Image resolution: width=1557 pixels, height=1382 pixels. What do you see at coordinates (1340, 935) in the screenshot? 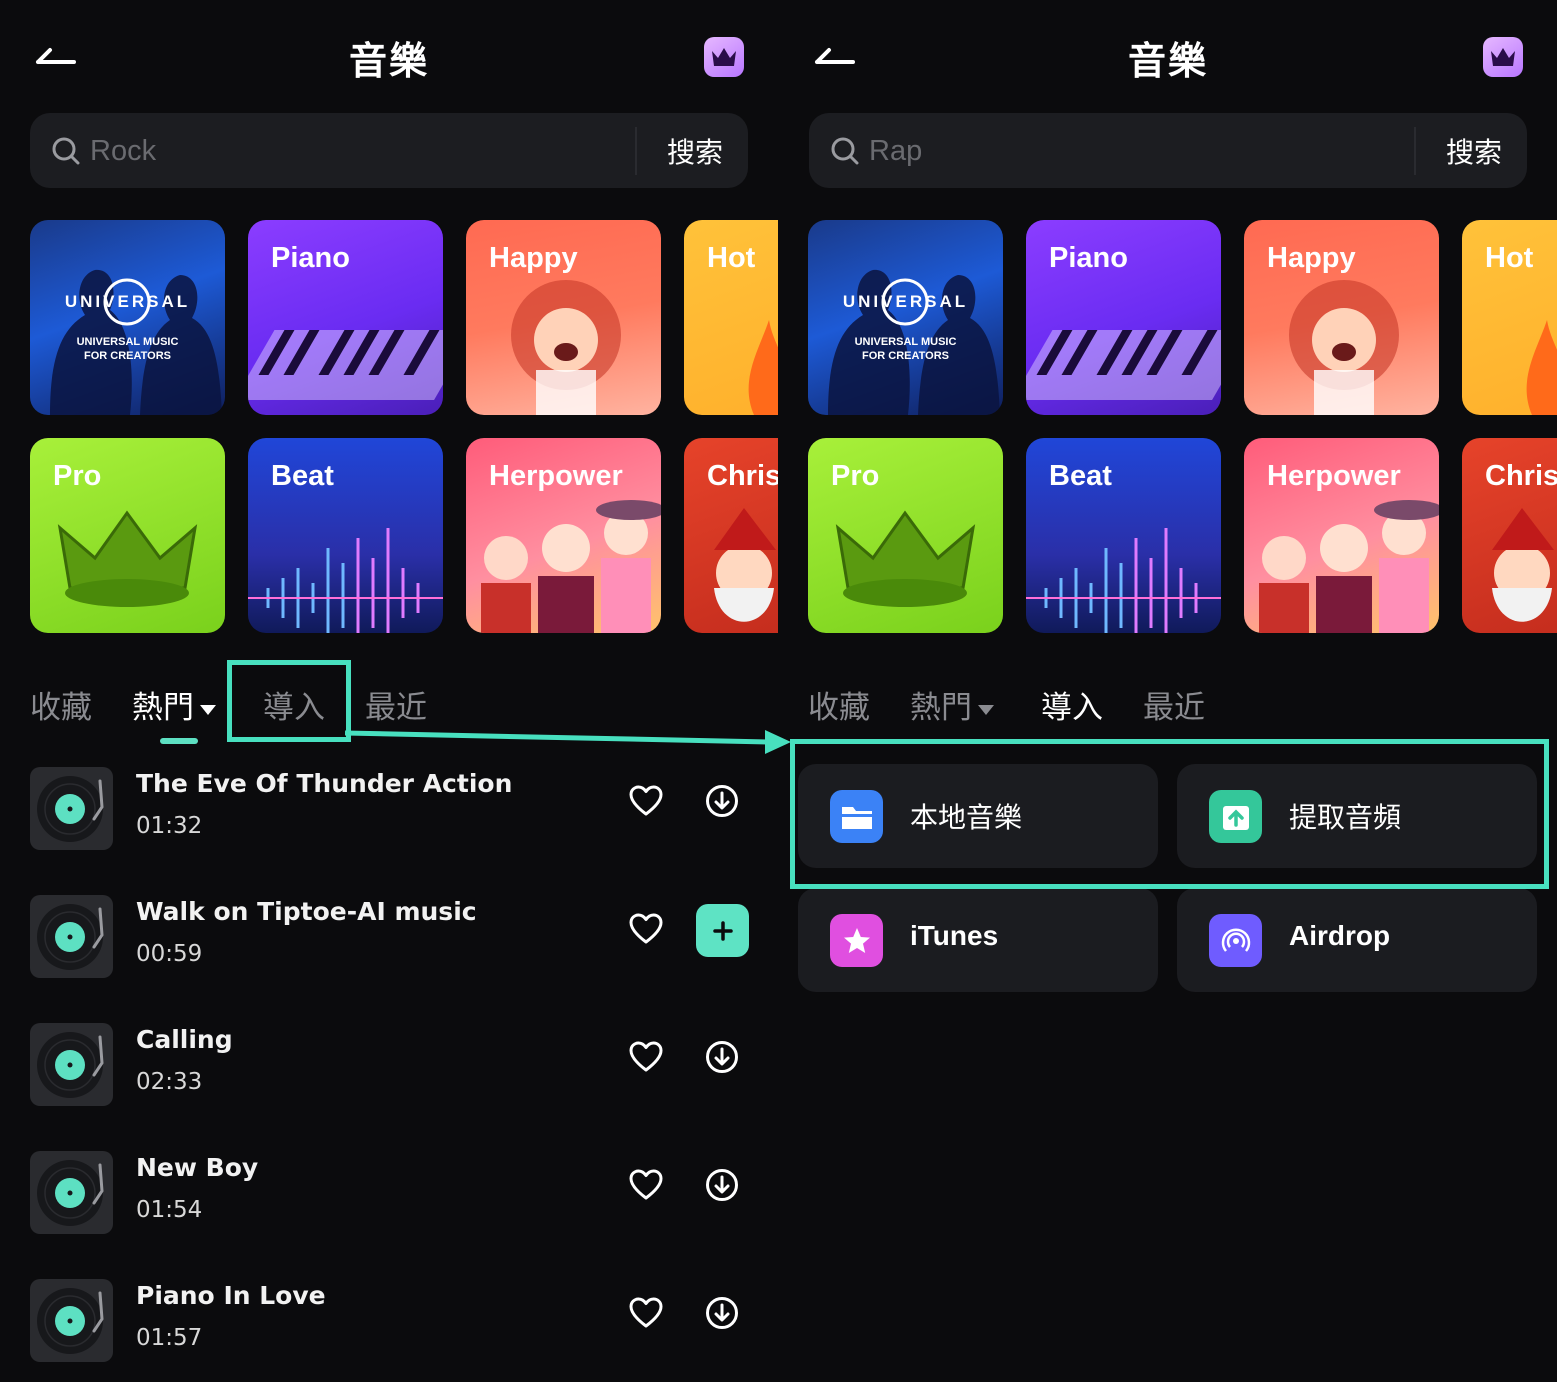
I see `option-label: Airdrop` at bounding box center [1340, 935].